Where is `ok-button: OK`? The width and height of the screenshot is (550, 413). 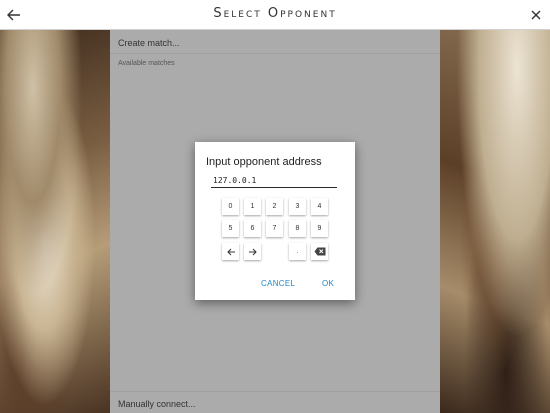
ok-button: OK is located at coordinates (328, 283).